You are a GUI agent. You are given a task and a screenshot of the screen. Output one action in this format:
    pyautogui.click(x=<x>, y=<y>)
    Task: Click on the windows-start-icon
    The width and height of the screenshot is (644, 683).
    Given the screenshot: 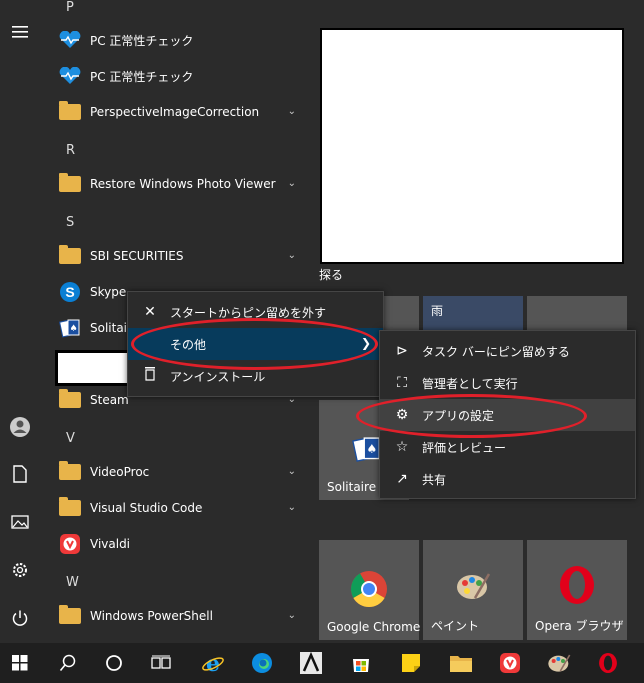 What is the action you would take?
    pyautogui.click(x=20, y=663)
    